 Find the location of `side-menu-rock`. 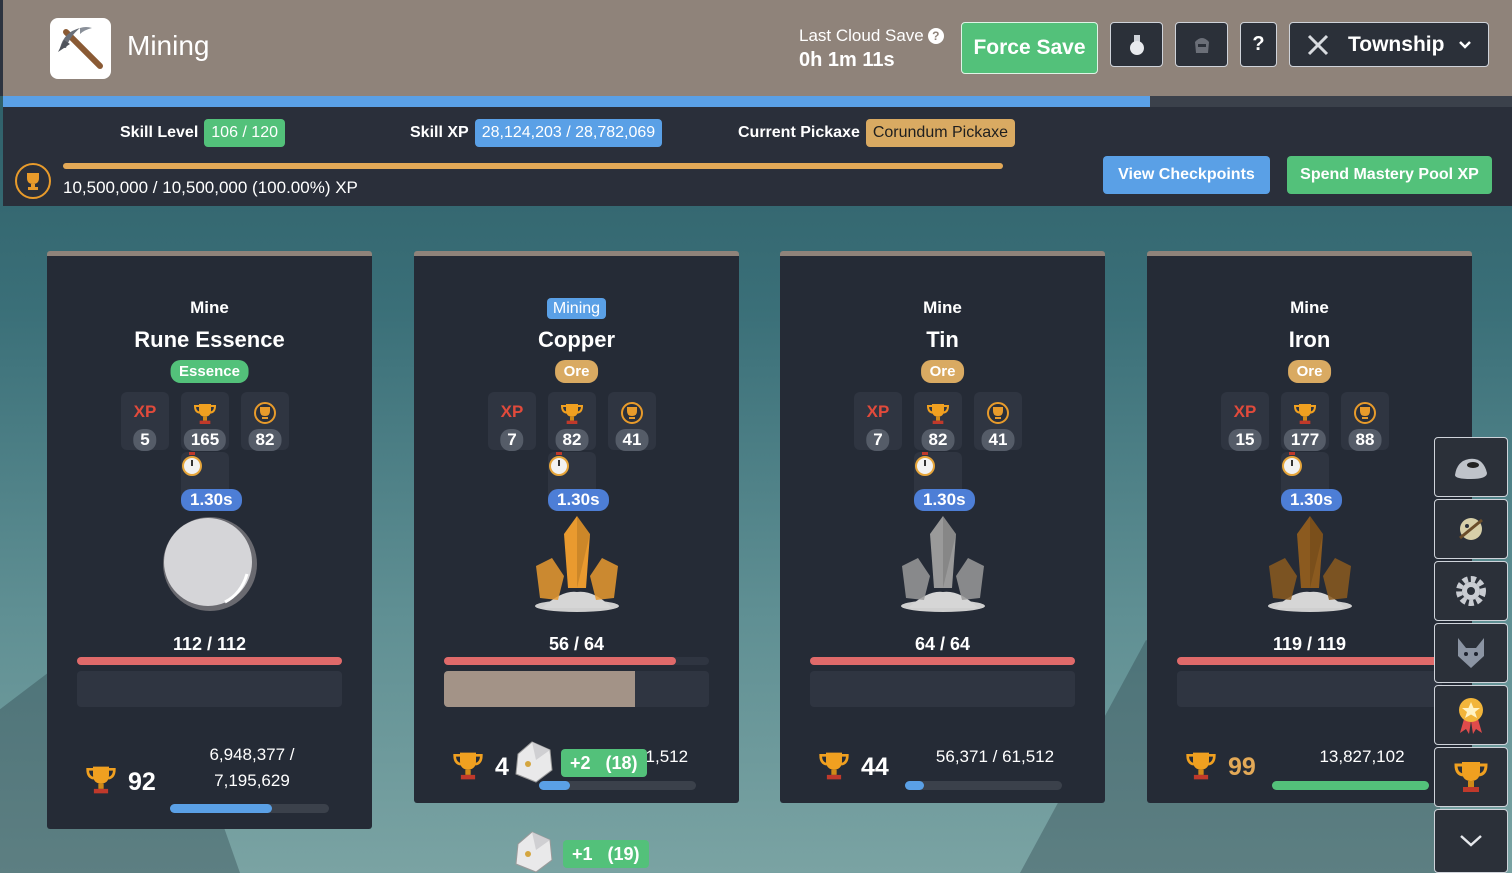

side-menu-rock is located at coordinates (1471, 467).